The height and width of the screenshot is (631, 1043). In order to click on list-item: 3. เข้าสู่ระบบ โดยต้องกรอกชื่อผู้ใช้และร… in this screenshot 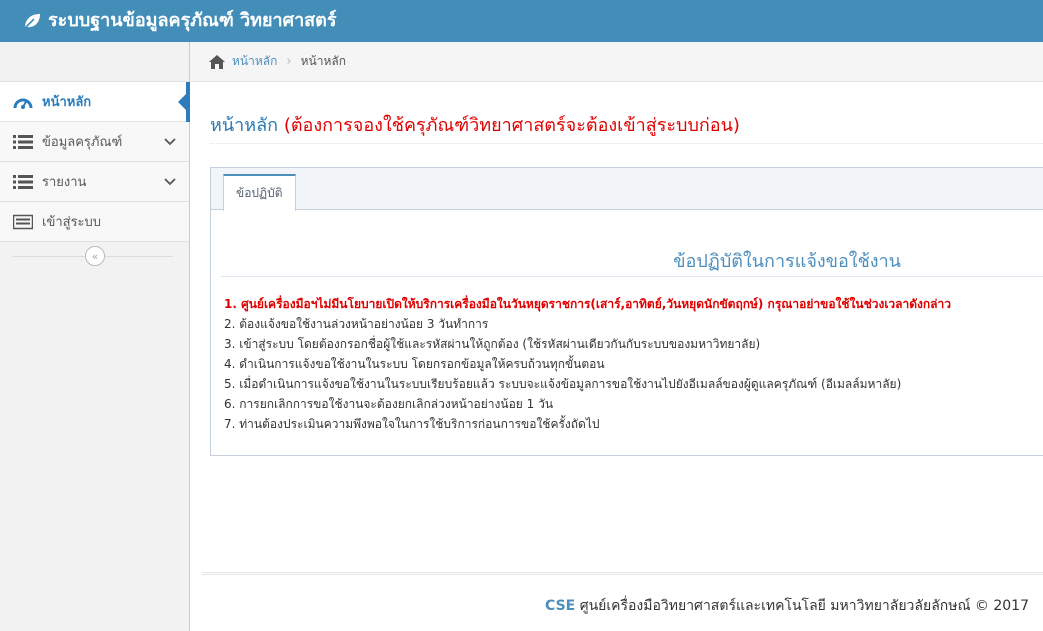, I will do `click(492, 344)`.